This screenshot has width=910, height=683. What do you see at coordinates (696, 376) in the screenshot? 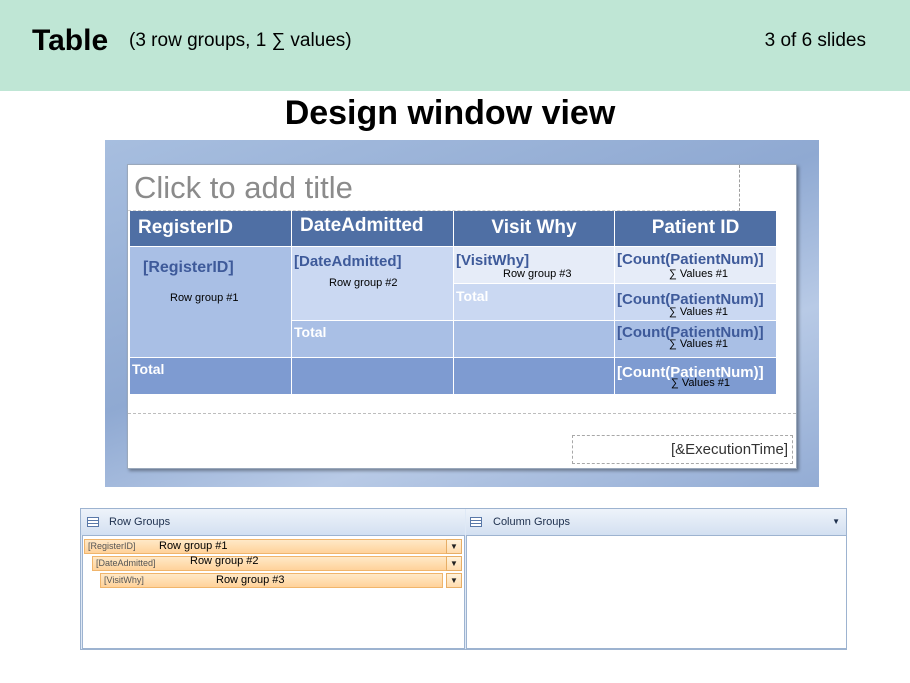
I see `count-cell-4: [Count(PatientNum)] ∑ Values #1` at bounding box center [696, 376].